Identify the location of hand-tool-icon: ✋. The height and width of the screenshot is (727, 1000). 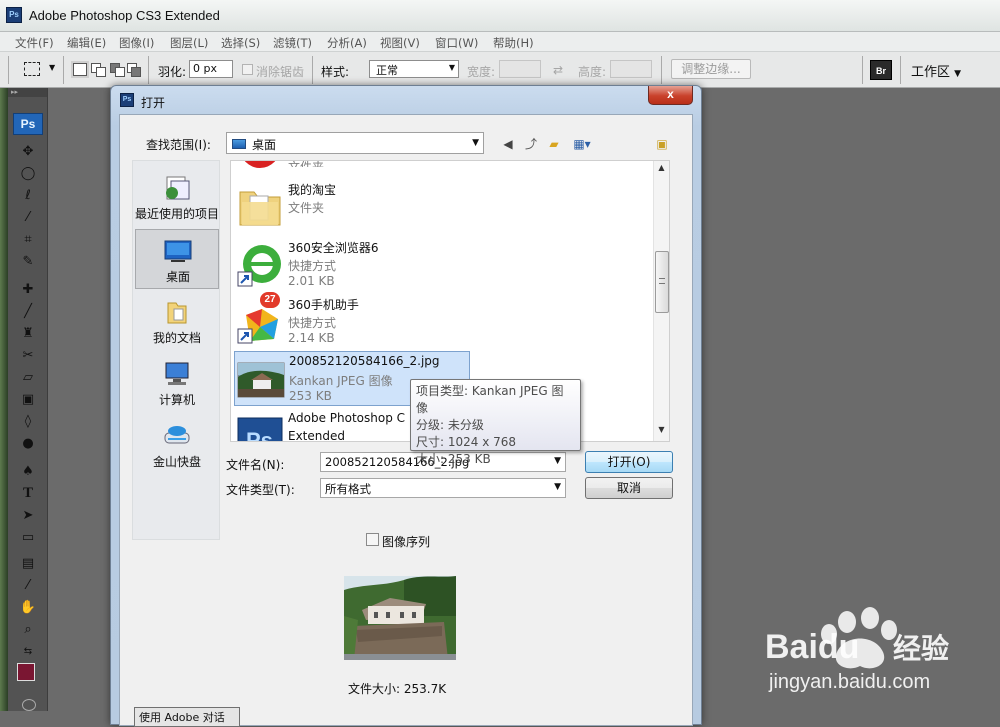
(28, 608).